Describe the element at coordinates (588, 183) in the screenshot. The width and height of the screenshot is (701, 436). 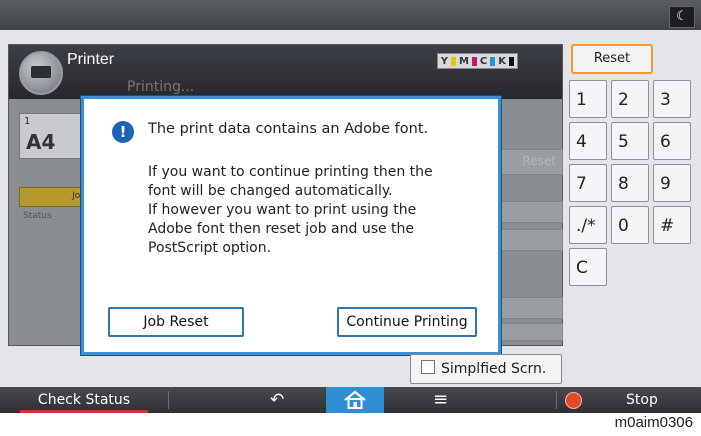
I see `key-7: 7` at that location.